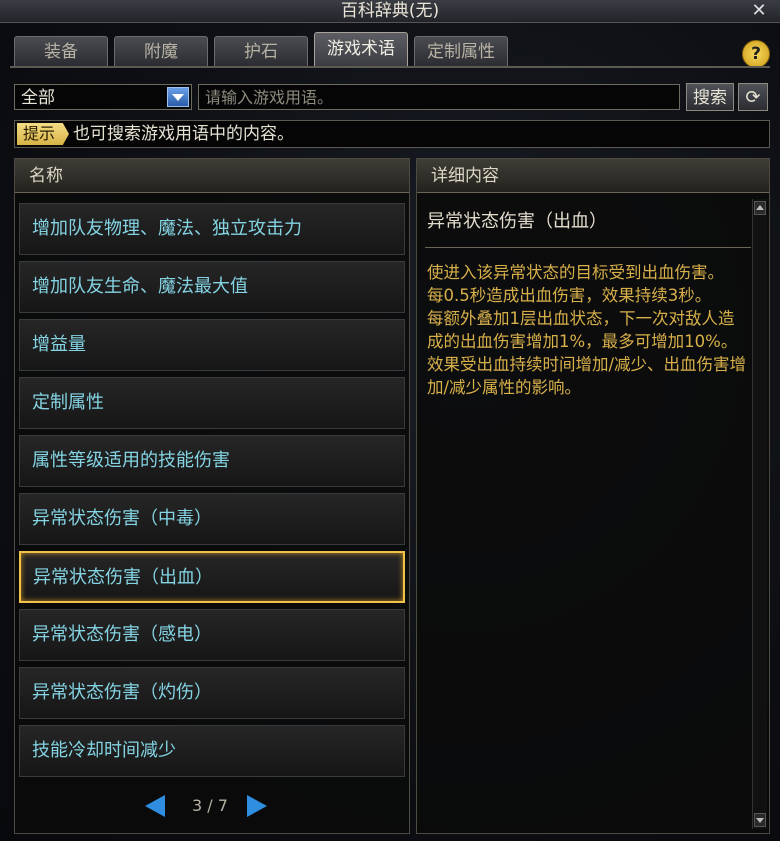  What do you see at coordinates (167, 228) in the screenshot?
I see `list-item-label: 增加队友物理、魔法、独立攻击力` at bounding box center [167, 228].